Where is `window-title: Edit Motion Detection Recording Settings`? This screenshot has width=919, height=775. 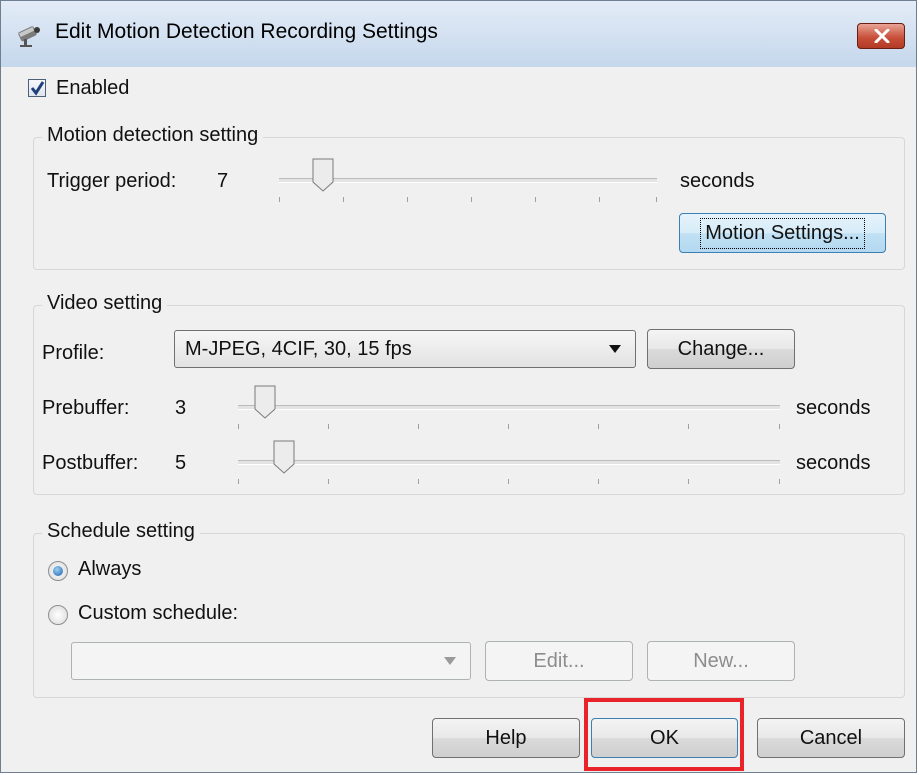
window-title: Edit Motion Detection Recording Settings is located at coordinates (246, 31).